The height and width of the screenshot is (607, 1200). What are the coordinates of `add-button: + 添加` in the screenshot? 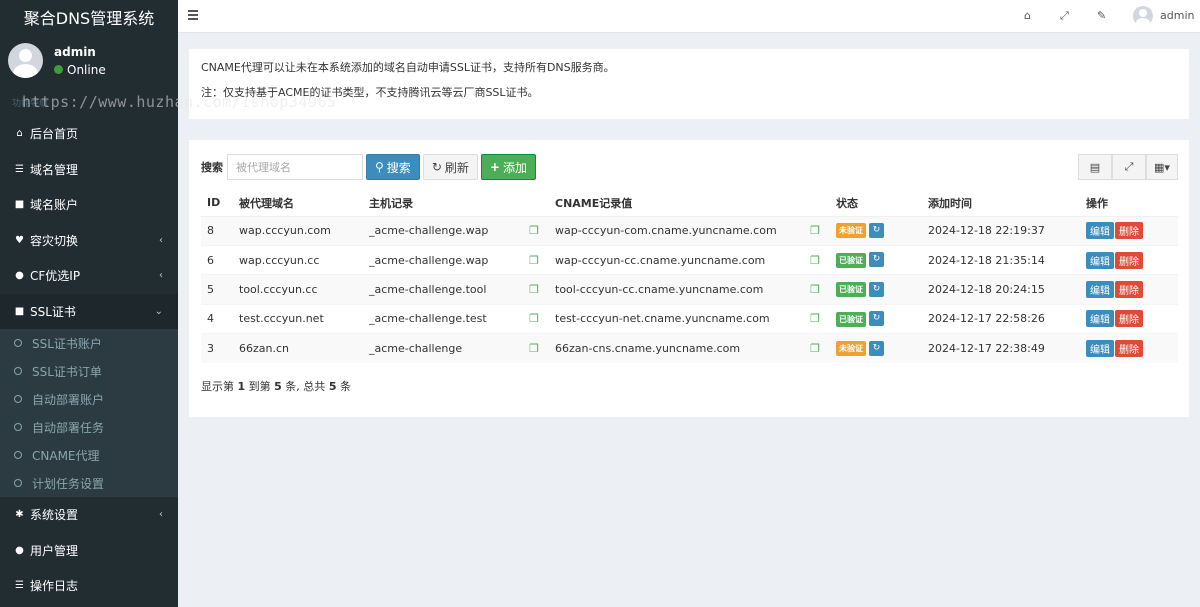 It's located at (508, 167).